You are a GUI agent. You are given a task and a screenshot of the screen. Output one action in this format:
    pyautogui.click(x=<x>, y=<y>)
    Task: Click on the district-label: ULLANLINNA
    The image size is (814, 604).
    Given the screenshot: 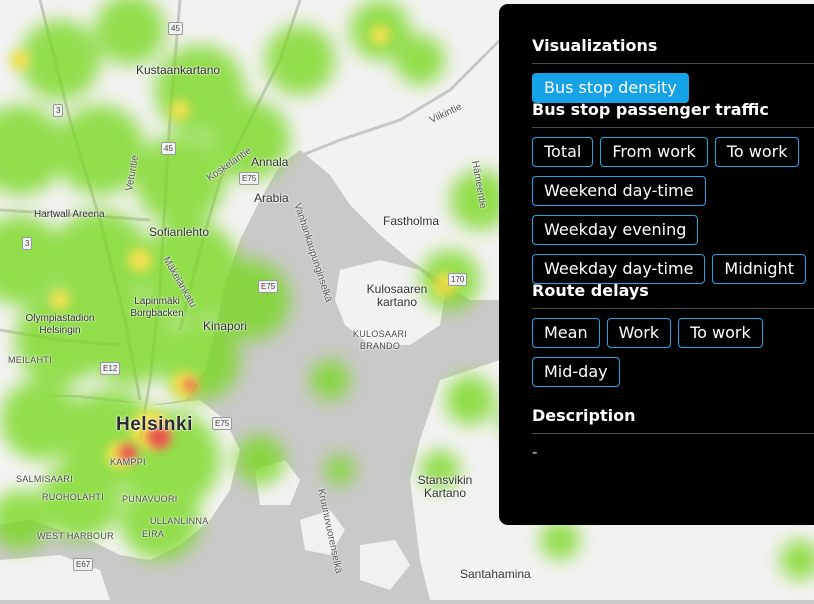 What is the action you would take?
    pyautogui.click(x=179, y=521)
    